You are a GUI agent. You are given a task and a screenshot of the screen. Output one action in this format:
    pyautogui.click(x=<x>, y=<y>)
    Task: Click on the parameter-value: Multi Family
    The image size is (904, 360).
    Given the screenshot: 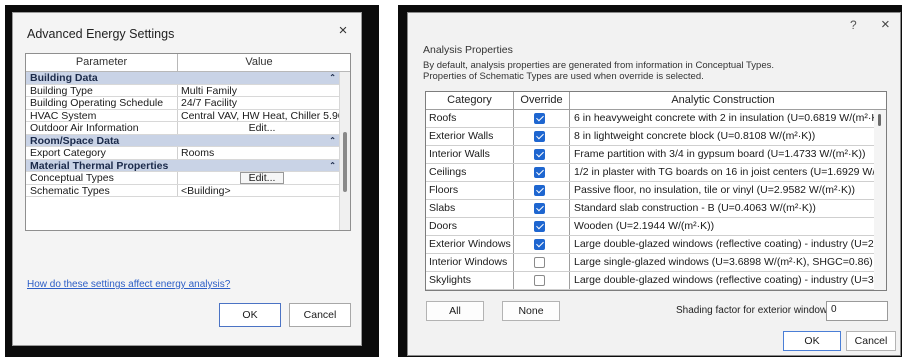 What is the action you would take?
    pyautogui.click(x=259, y=90)
    